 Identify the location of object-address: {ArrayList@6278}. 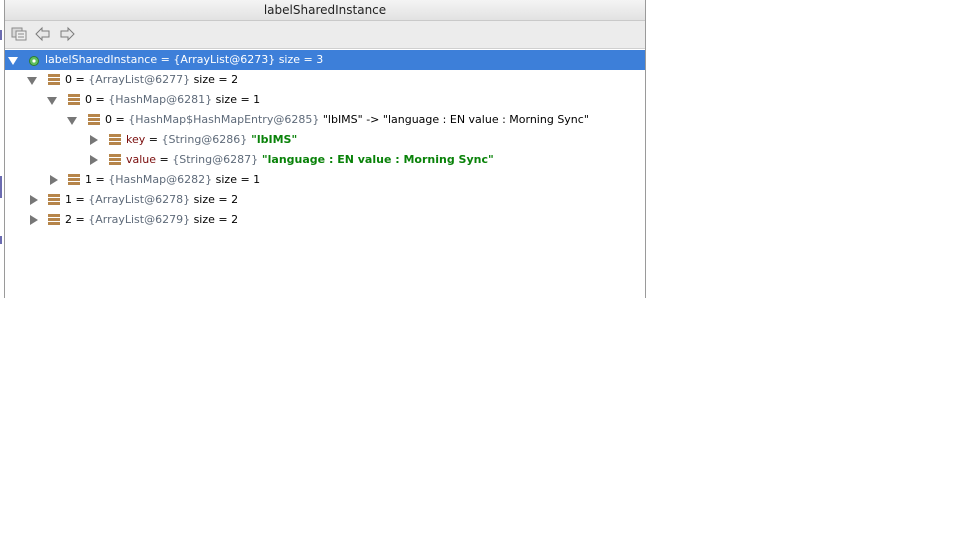
(139, 199).